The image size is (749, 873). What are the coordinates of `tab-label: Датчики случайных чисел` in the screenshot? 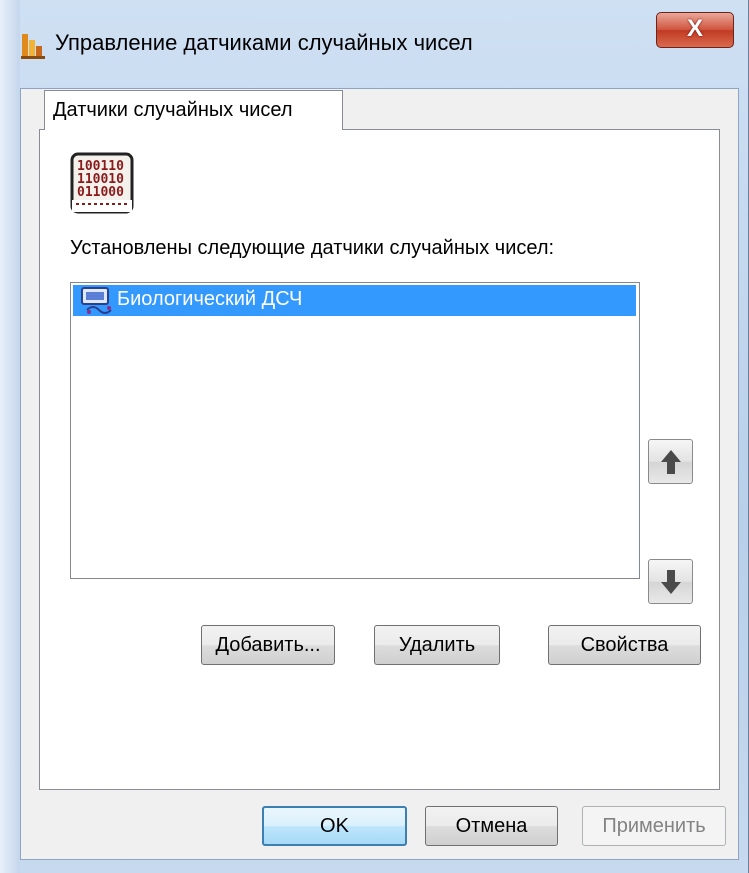 It's located at (173, 110).